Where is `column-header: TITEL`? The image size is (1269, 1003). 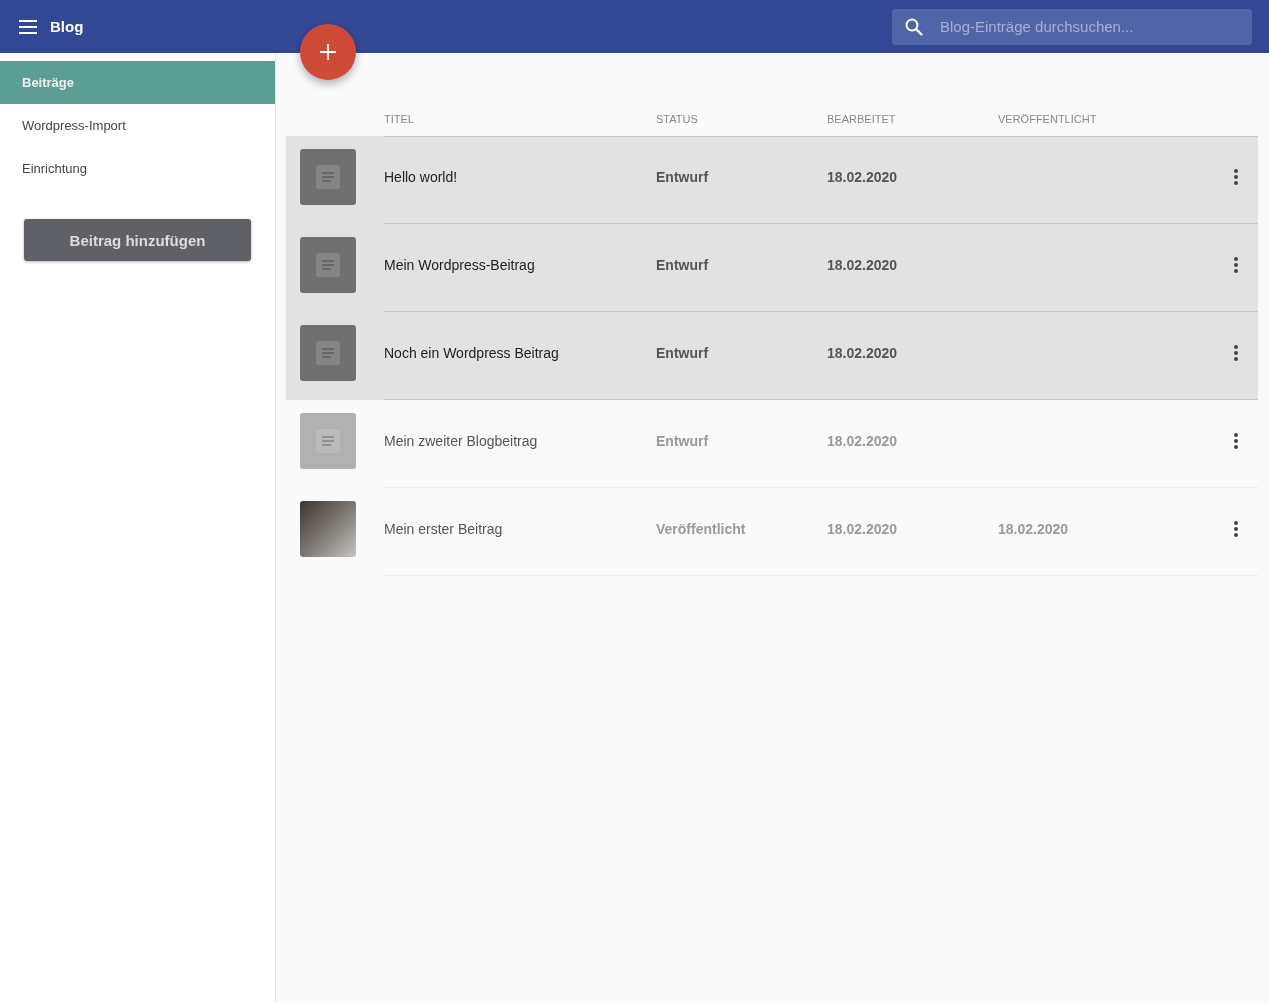 column-header: TITEL is located at coordinates (399, 118).